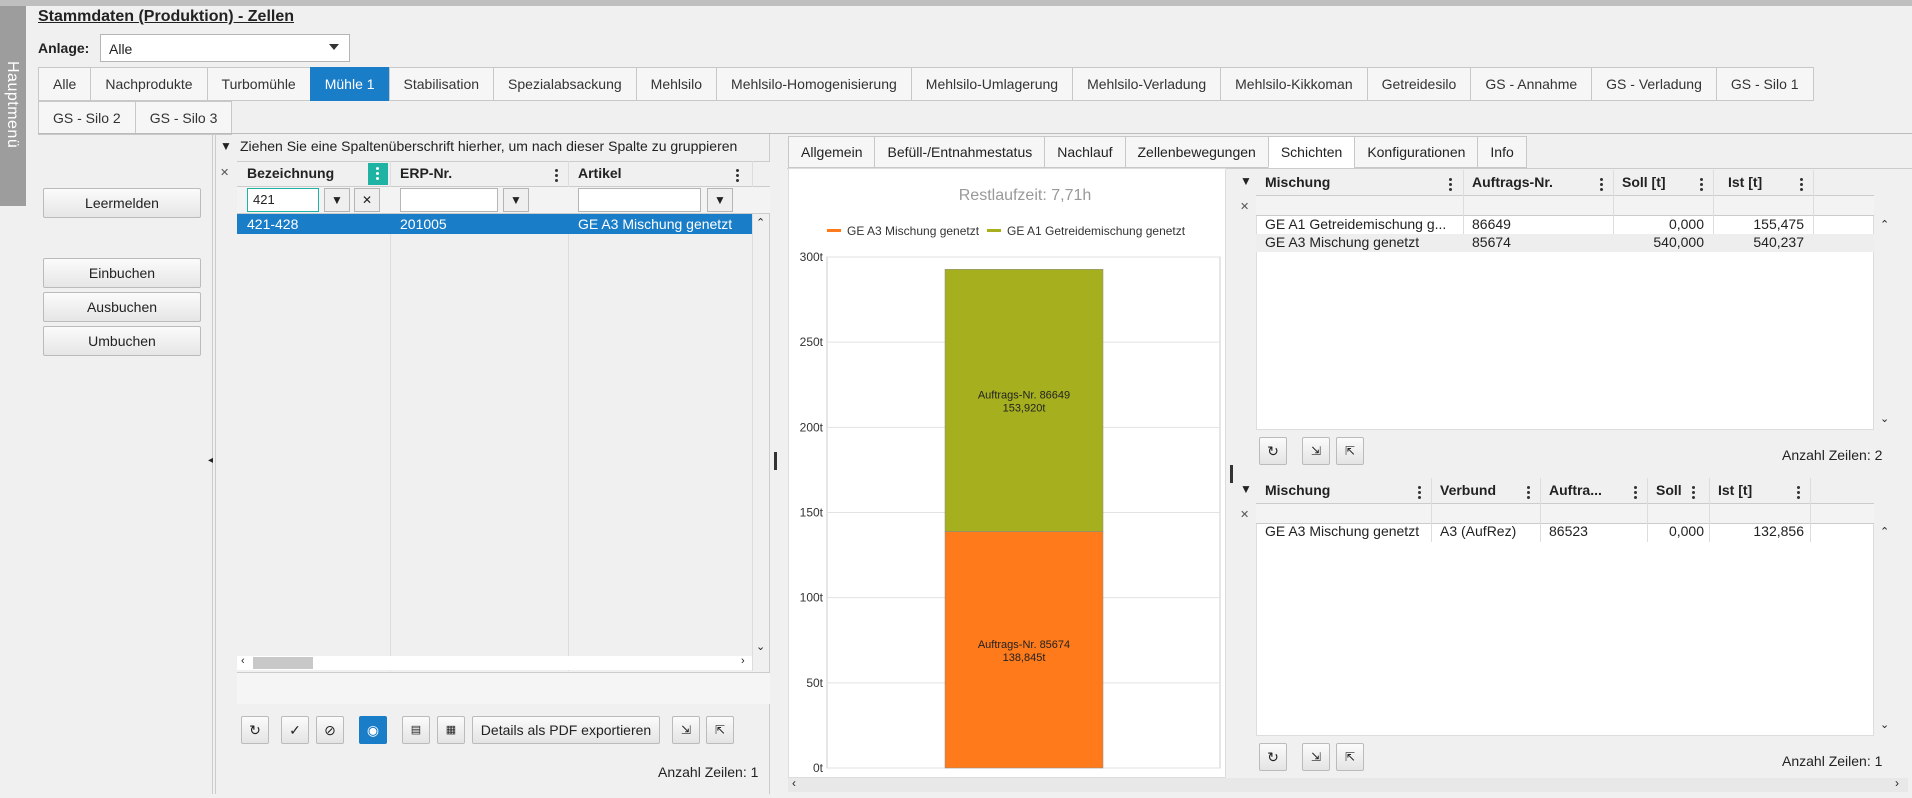 The image size is (1912, 798). Describe the element at coordinates (1512, 182) in the screenshot. I see `col-auftrag: Auftrags-Nr.` at that location.